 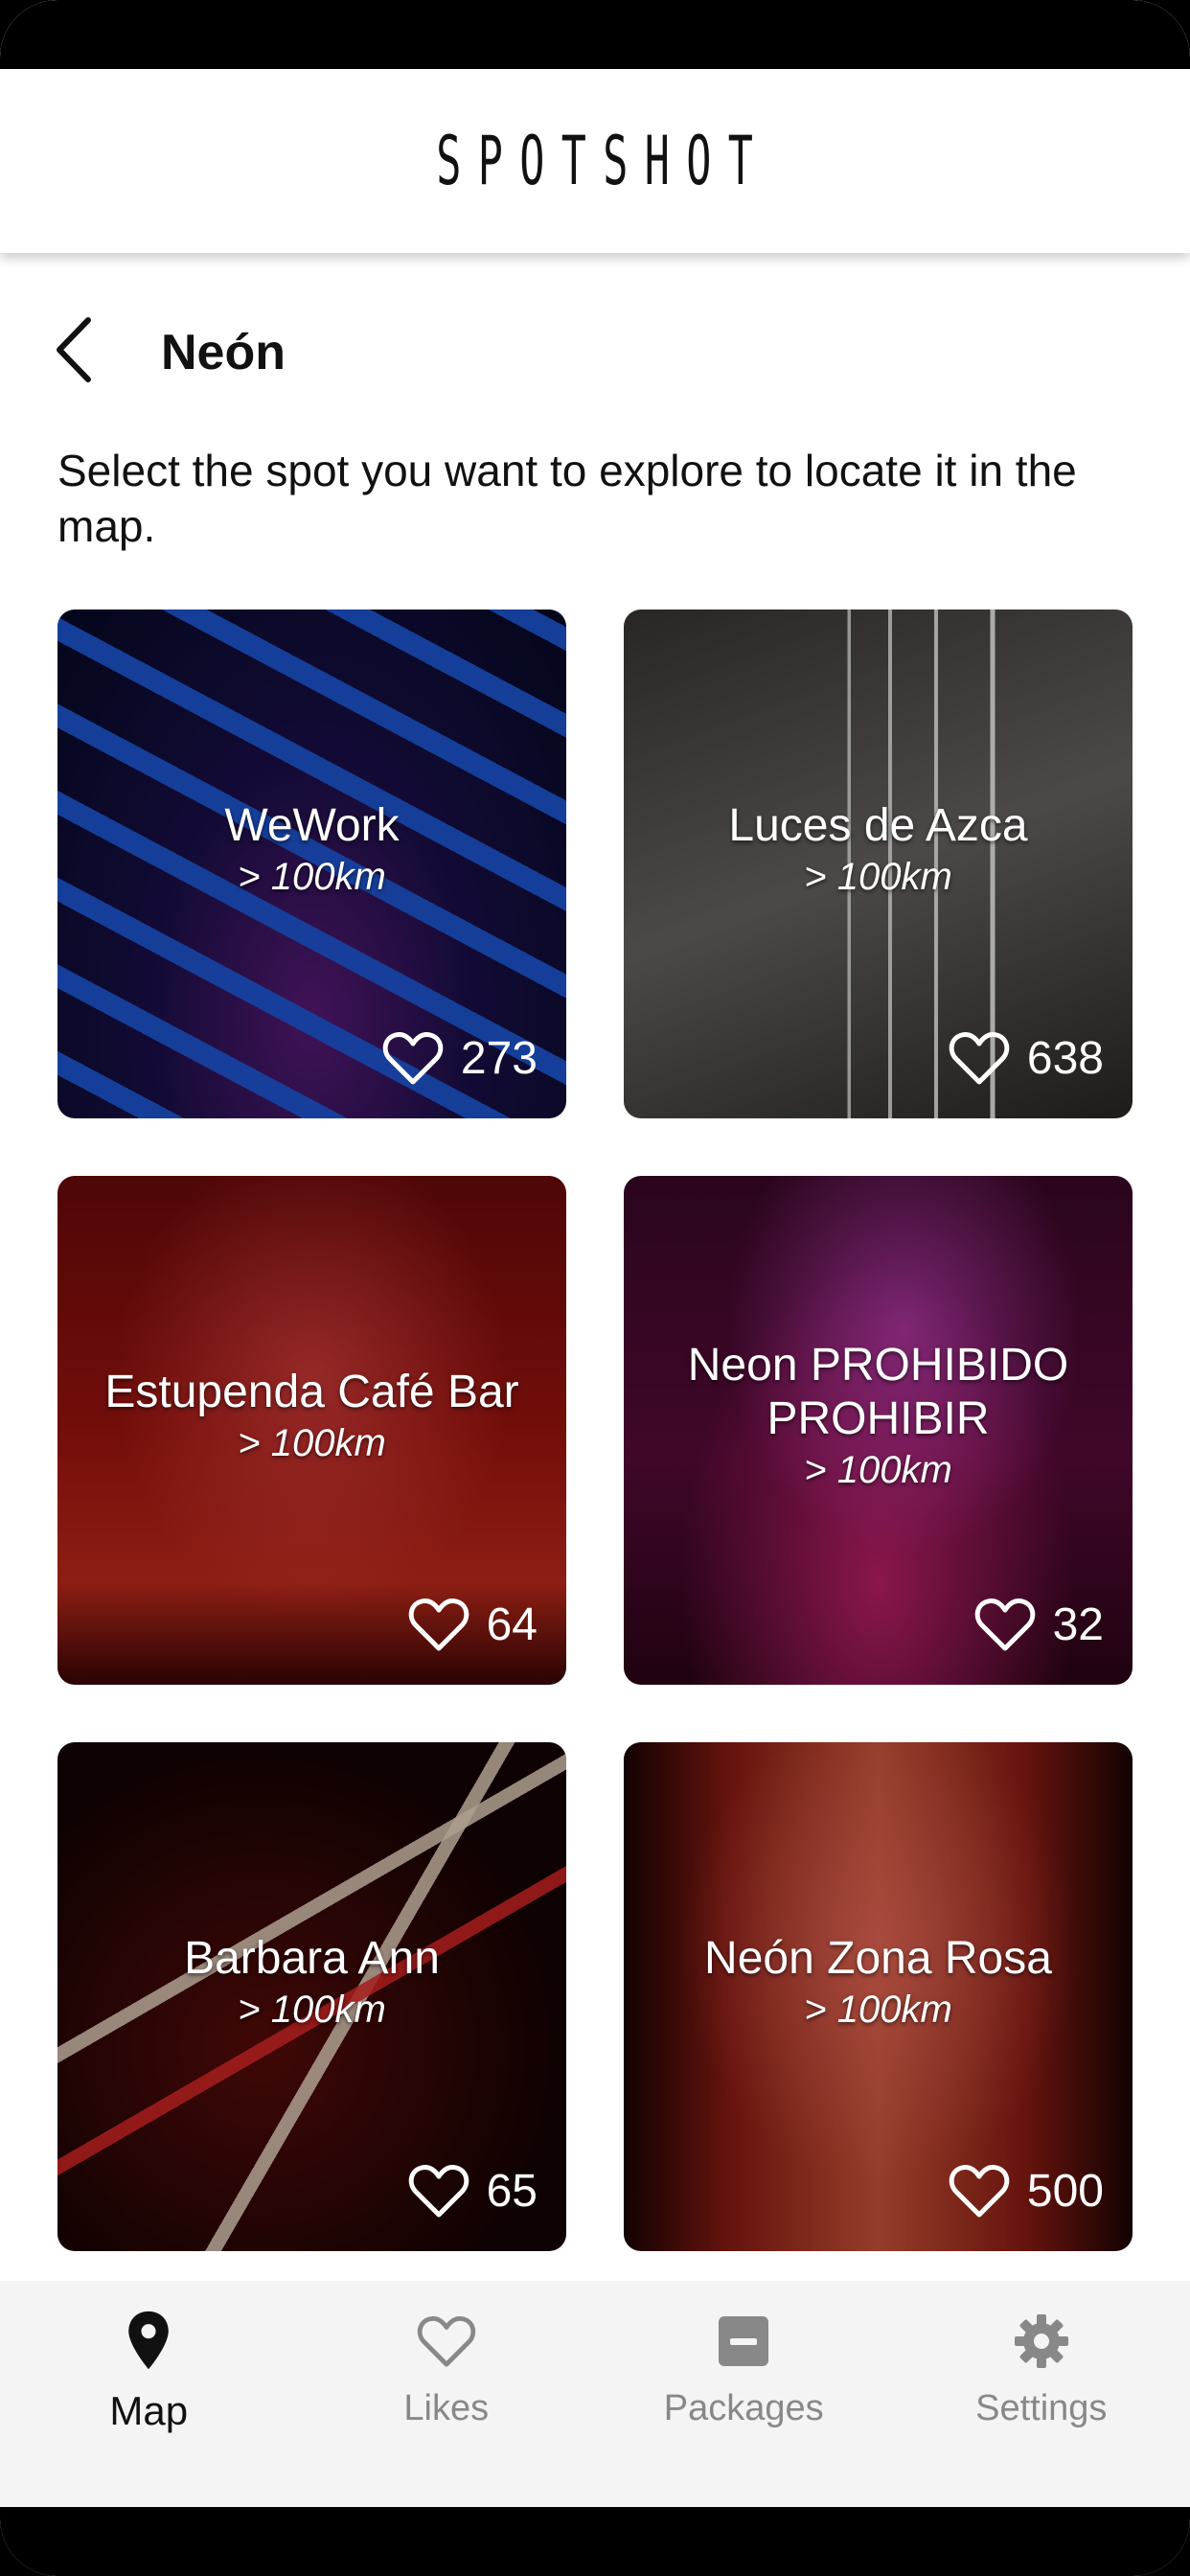 I want to click on like-count: 273, so click(x=499, y=1058).